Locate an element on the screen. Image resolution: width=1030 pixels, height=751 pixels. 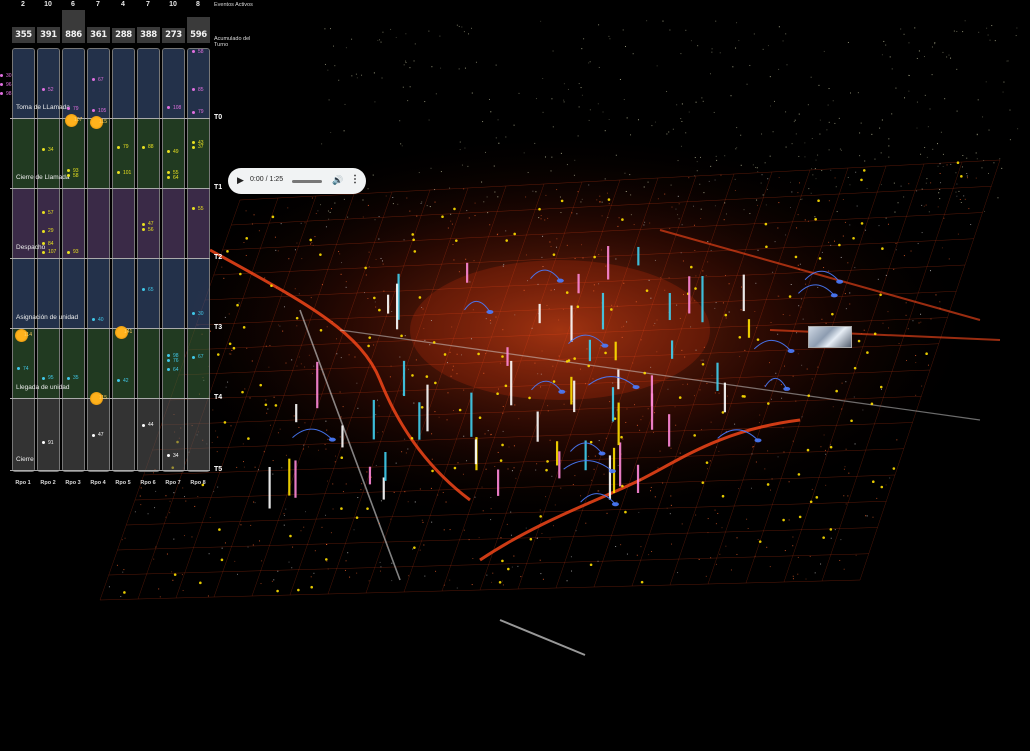
event-marker: 74 is located at coordinates (23, 369).